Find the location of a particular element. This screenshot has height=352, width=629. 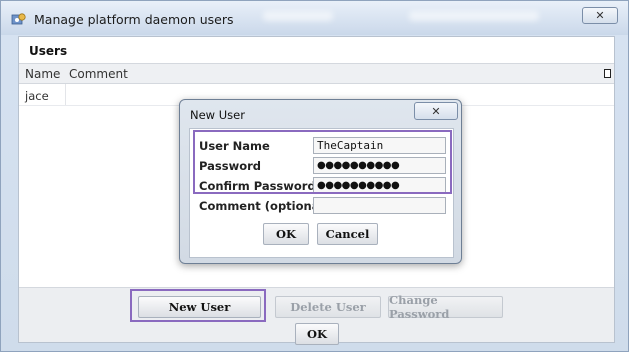

credentials-highlight is located at coordinates (322, 162).